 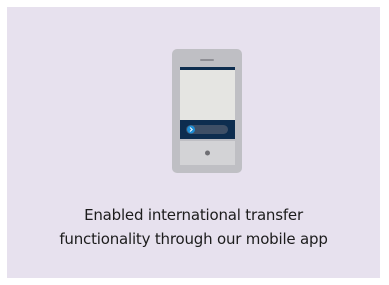 What do you see at coordinates (193, 215) in the screenshot?
I see `caption-line-1: Enabled international transfer` at bounding box center [193, 215].